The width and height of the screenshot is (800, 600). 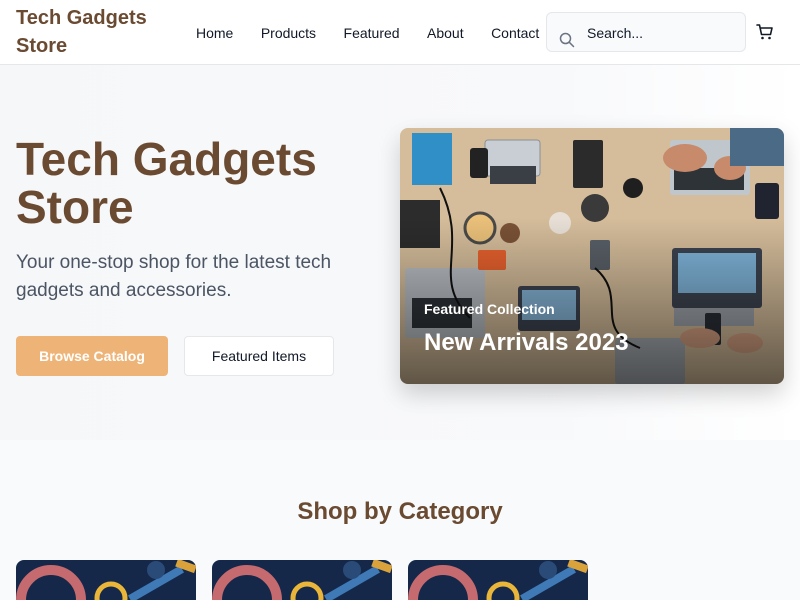 What do you see at coordinates (662, 33) in the screenshot?
I see `search-input` at bounding box center [662, 33].